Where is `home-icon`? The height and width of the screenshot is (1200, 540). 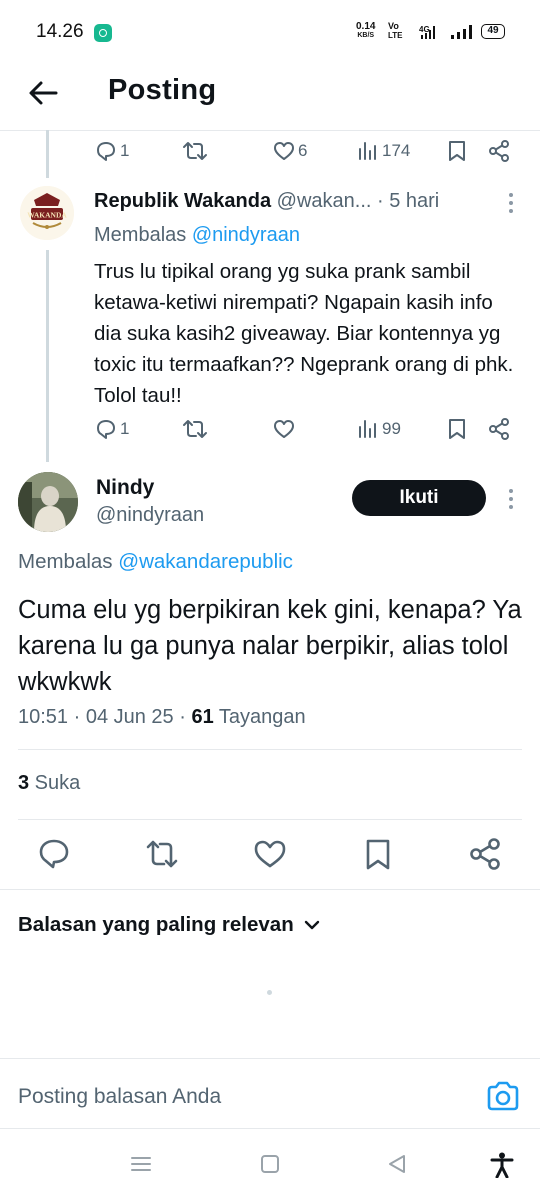 home-icon is located at coordinates (270, 1164).